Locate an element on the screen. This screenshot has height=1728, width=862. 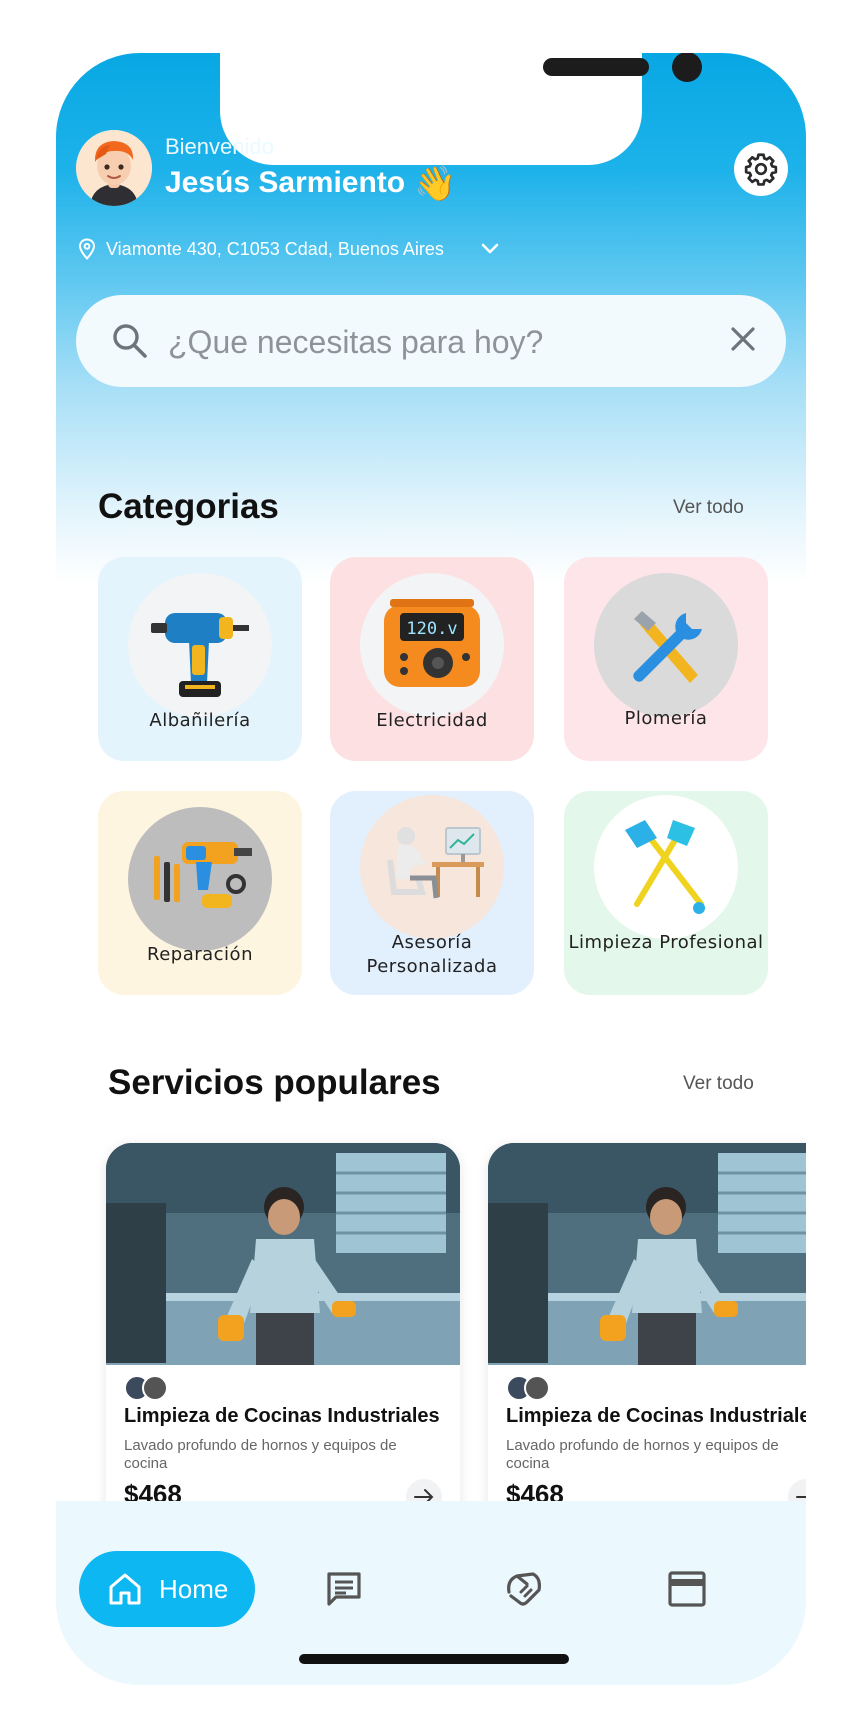
category-card-reparacion: Reparación is located at coordinates (200, 893).